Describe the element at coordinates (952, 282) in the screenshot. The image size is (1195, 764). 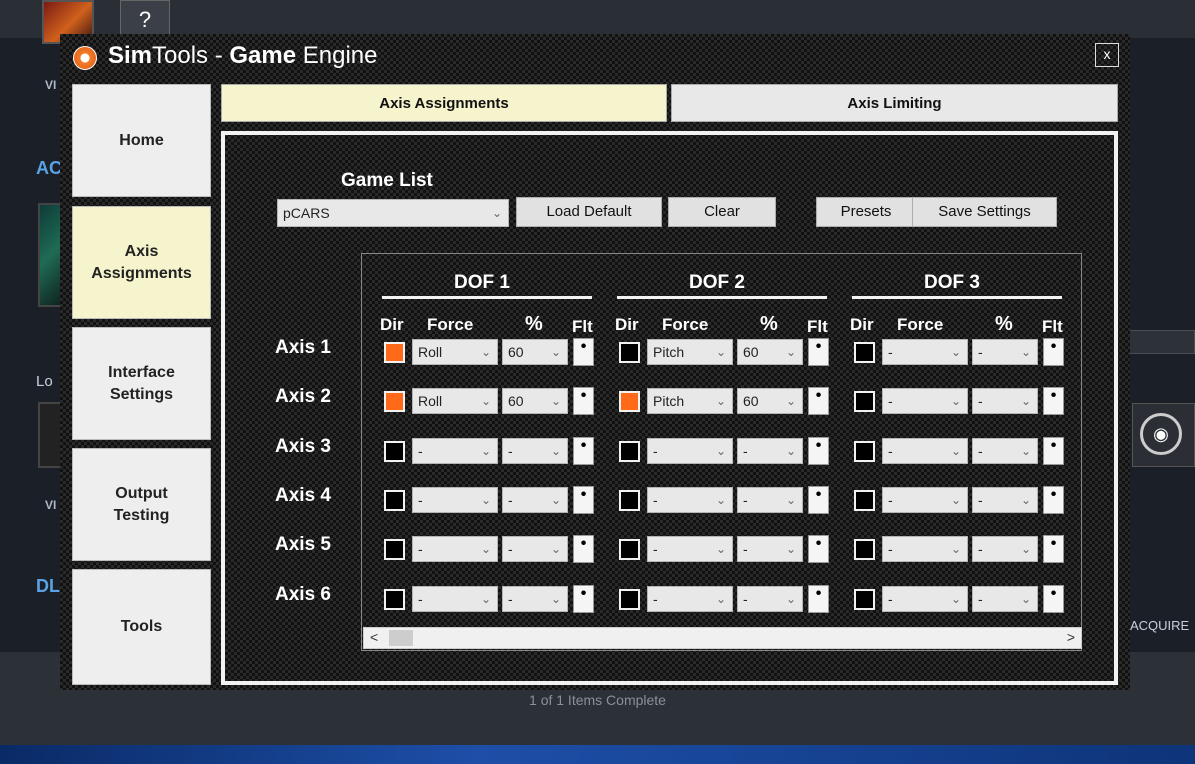
I see `dof-header: DOF 3` at that location.